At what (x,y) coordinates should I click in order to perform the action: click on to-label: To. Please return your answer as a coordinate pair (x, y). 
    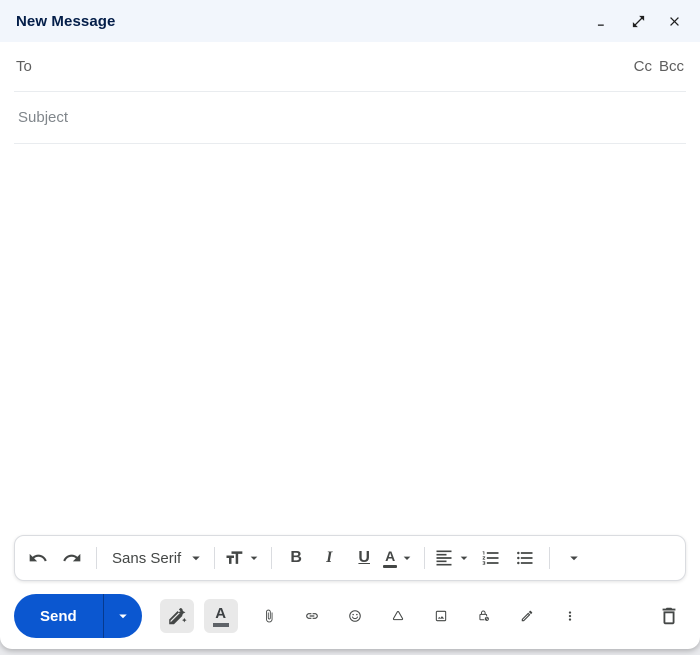
    Looking at the image, I should click on (24, 66).